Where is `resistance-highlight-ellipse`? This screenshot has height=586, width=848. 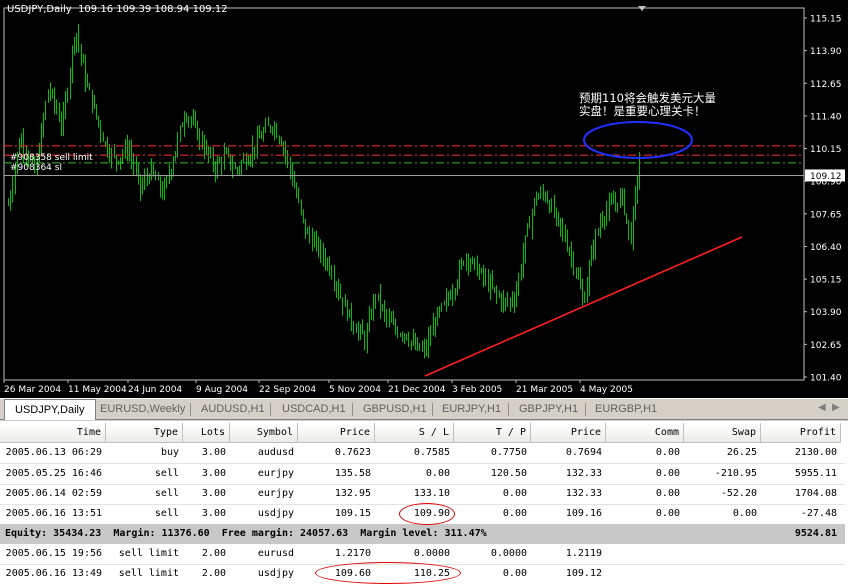
resistance-highlight-ellipse is located at coordinates (638, 140).